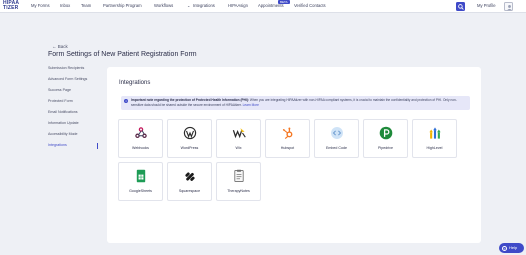 The height and width of the screenshot is (255, 526). Describe the element at coordinates (74, 137) in the screenshot. I see `sidebar-item-accessibility-mode: Accessibility Mode` at that location.